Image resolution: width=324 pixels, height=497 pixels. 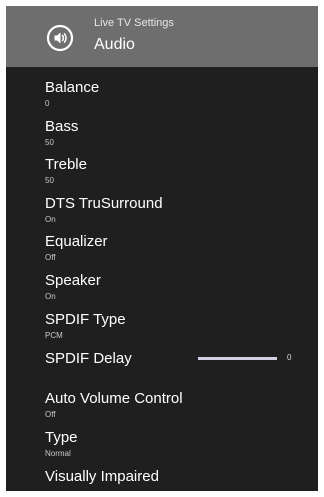 I want to click on menu-item-label: Visually Impaired, so click(x=102, y=476).